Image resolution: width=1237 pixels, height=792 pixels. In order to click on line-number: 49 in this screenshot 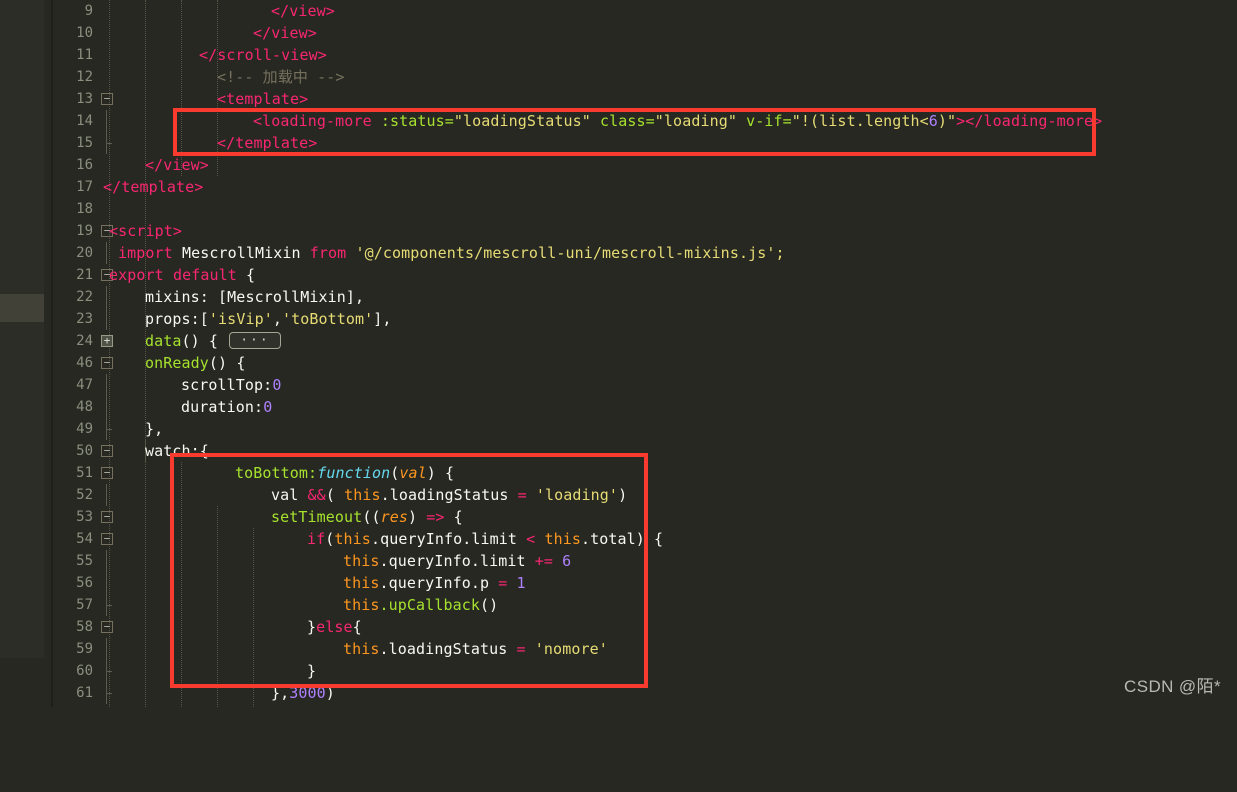, I will do `click(84, 429)`.